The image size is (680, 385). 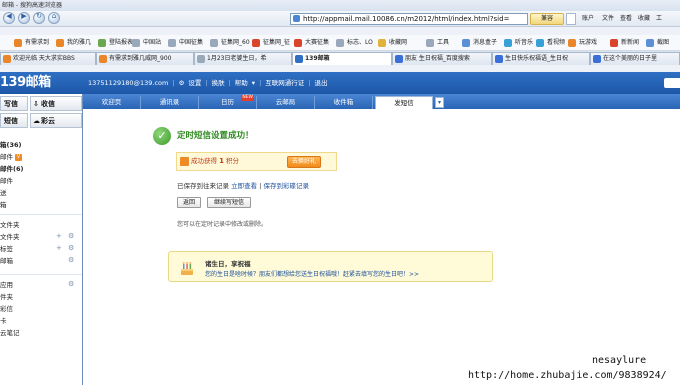 I want to click on back-button: 返回, so click(x=189, y=202).